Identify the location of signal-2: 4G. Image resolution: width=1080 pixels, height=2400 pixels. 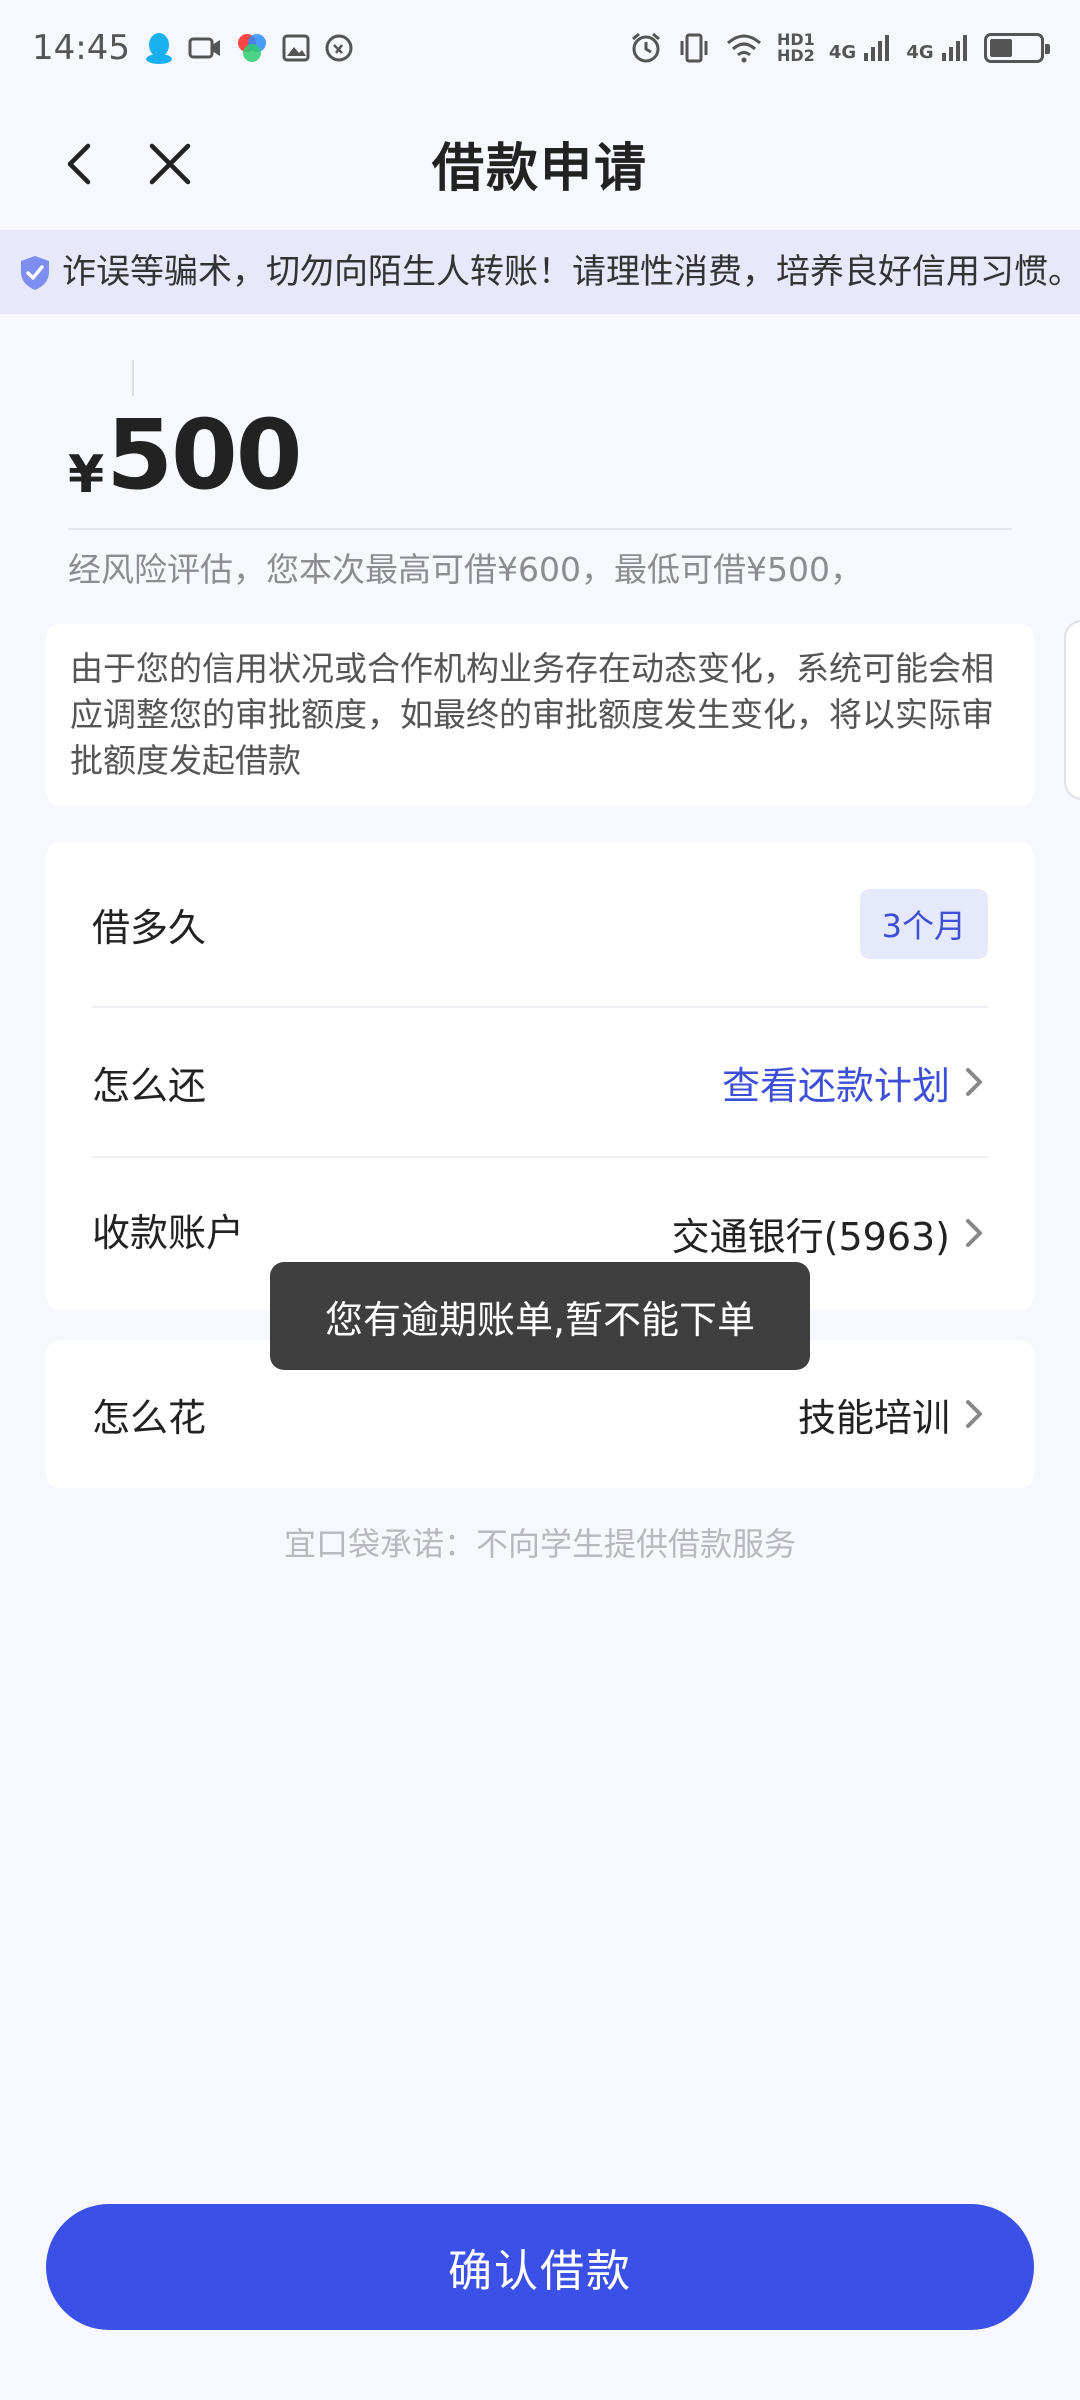
(938, 48).